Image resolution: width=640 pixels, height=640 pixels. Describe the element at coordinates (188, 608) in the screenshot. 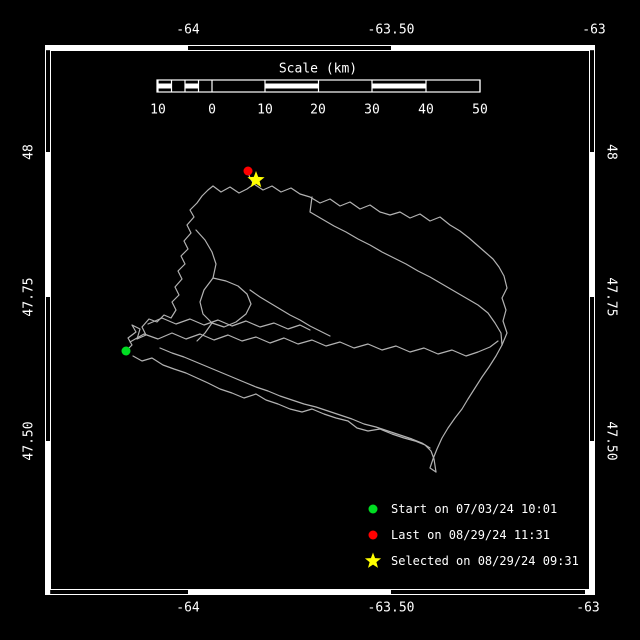

I see `x-axis-tick-label-bottom: -64` at that location.